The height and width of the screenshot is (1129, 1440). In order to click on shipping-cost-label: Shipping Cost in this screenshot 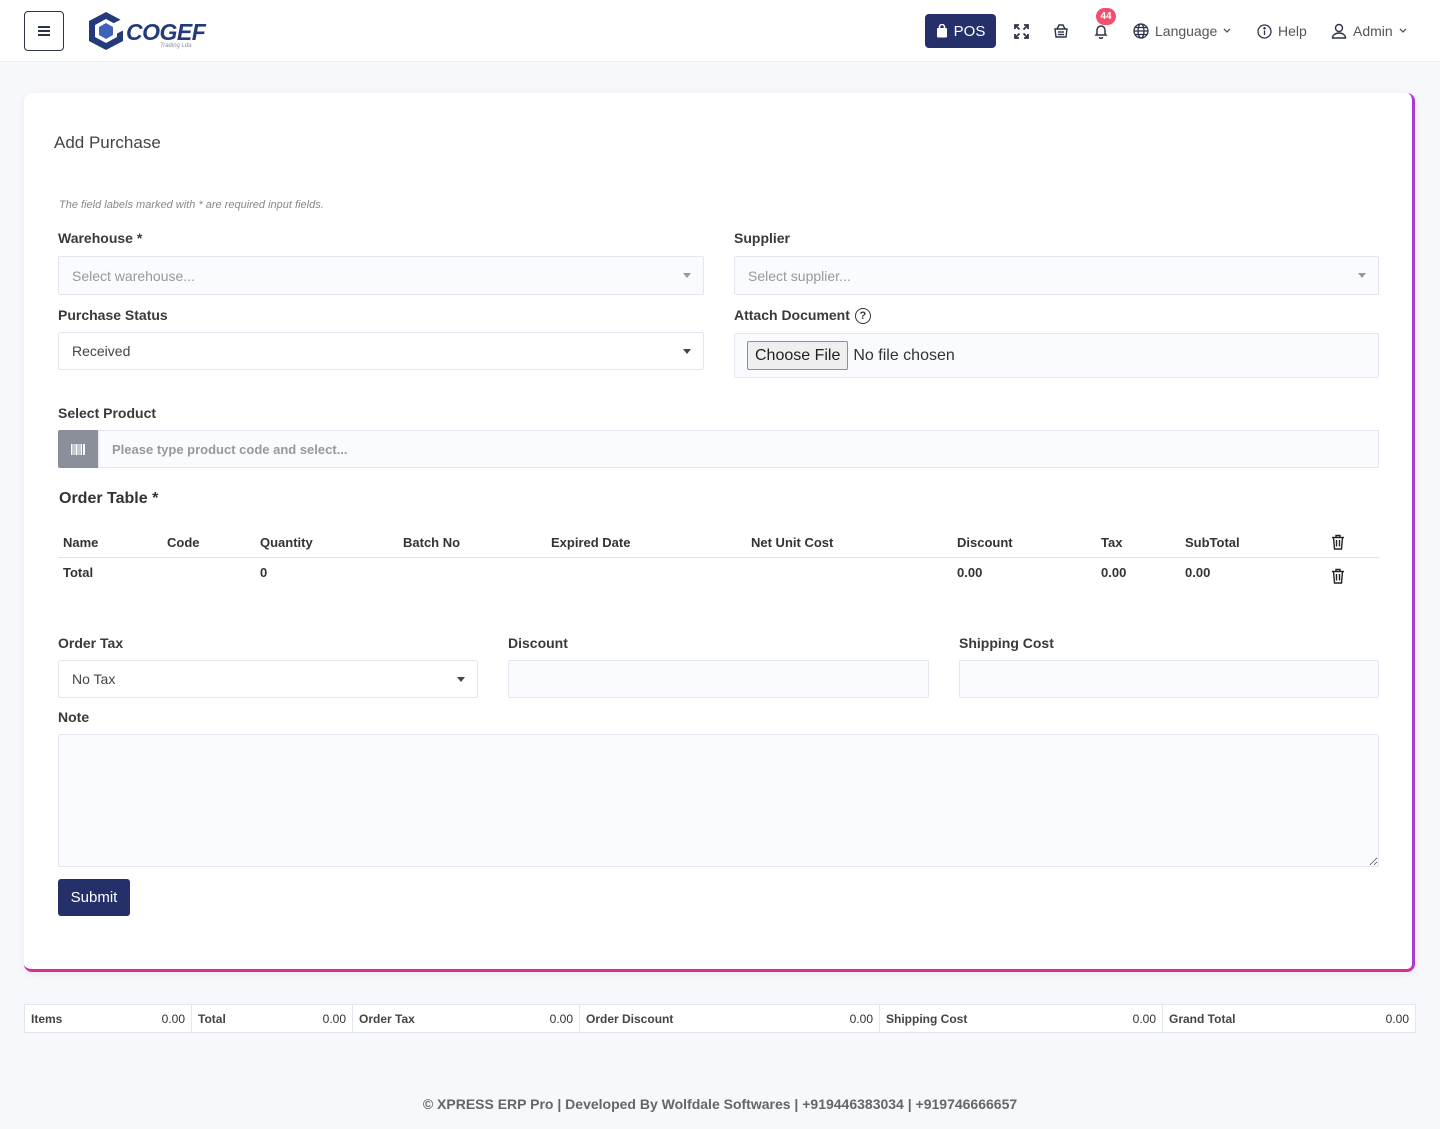, I will do `click(1006, 643)`.